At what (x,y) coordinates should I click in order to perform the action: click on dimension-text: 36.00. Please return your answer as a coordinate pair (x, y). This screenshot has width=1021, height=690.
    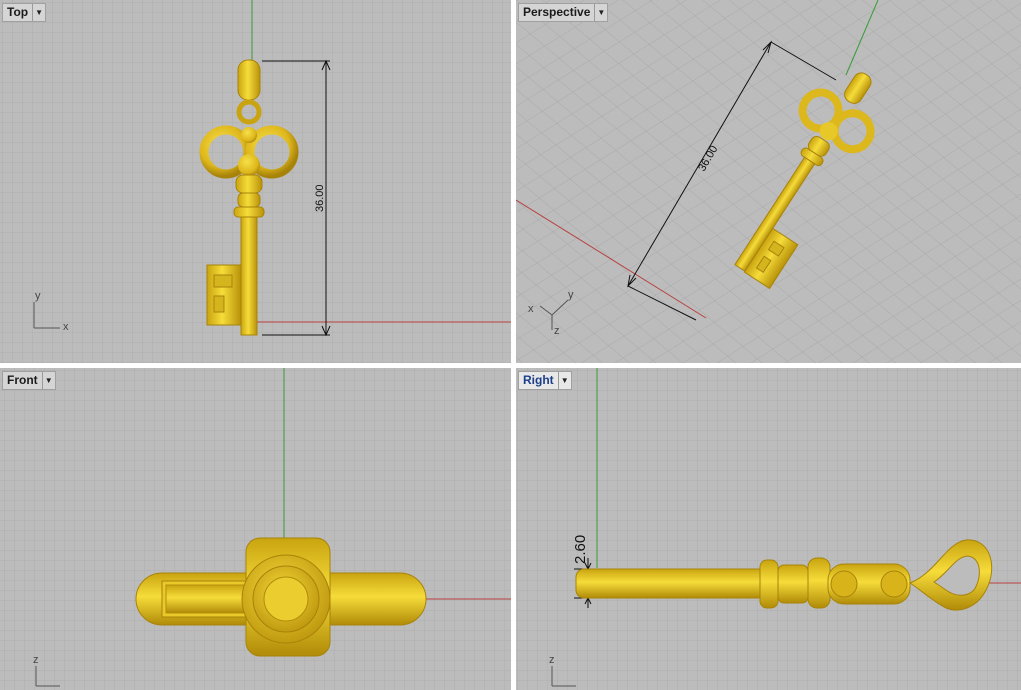
    Looking at the image, I should click on (320, 198).